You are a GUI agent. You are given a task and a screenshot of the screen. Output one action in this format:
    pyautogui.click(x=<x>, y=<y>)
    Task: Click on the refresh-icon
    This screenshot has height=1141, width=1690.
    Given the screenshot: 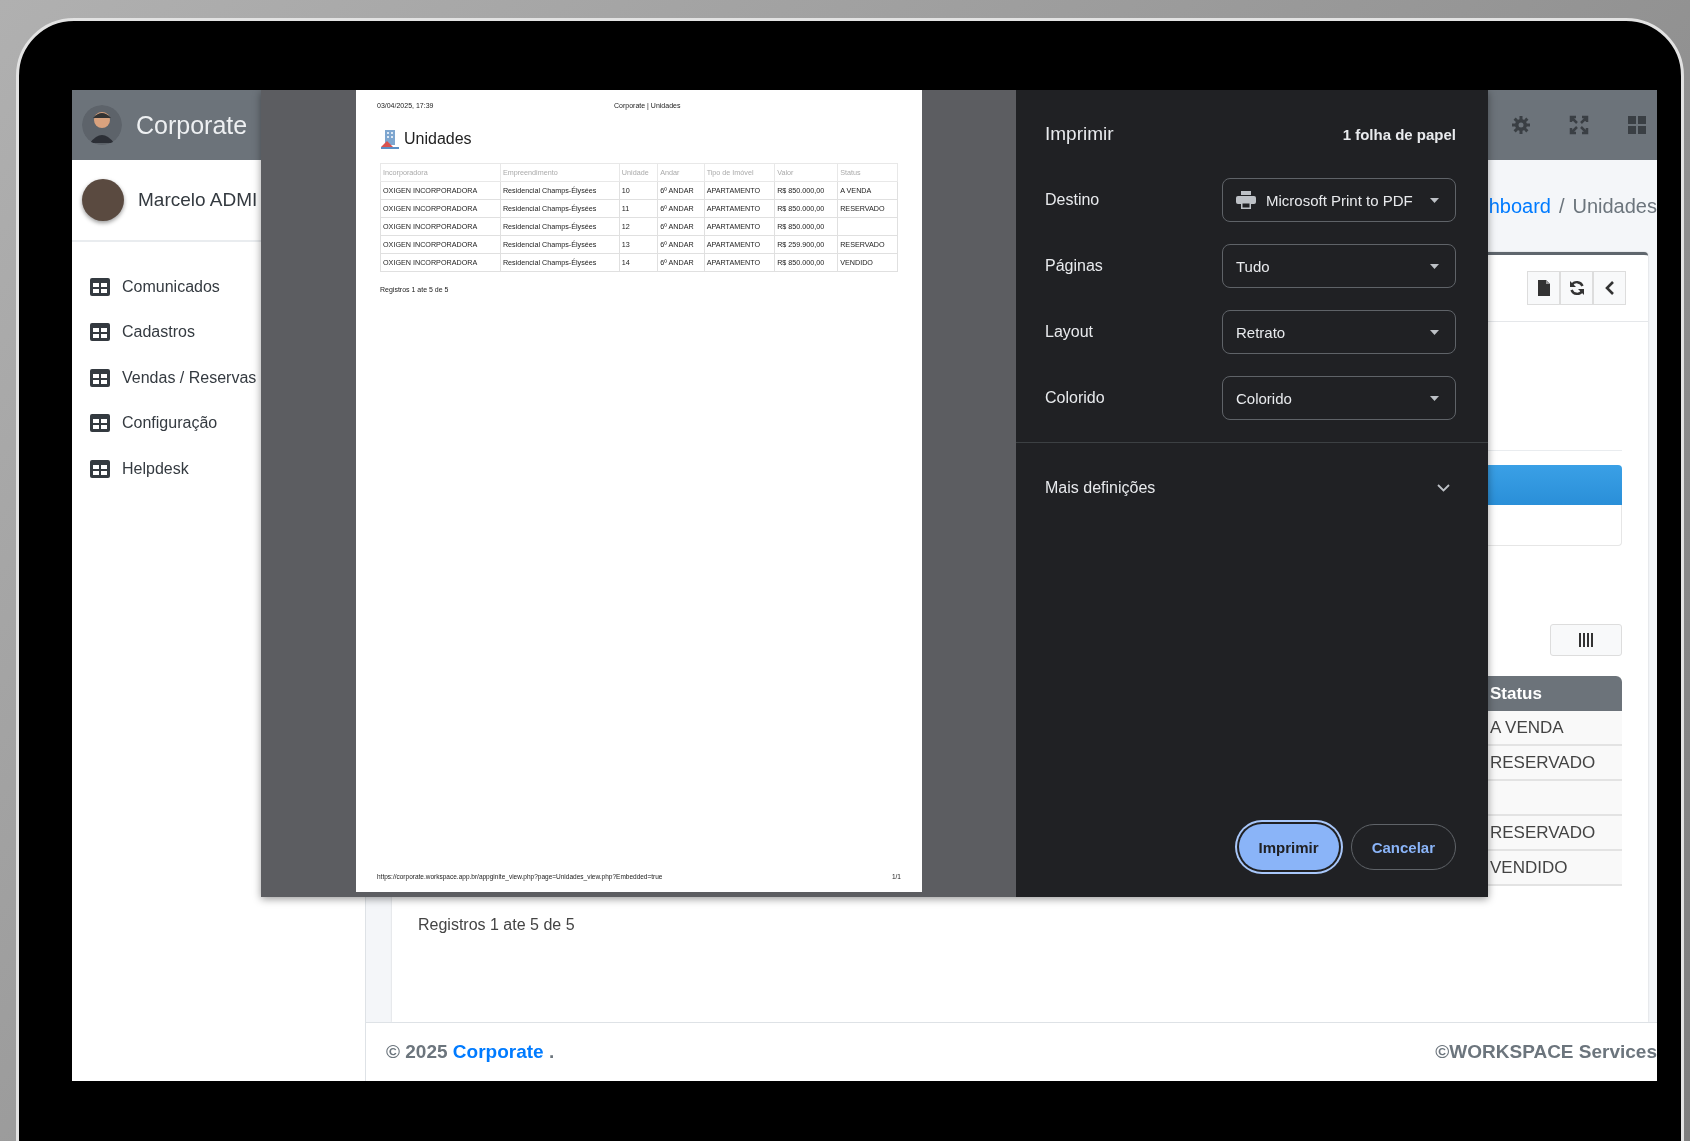 What is the action you would take?
    pyautogui.click(x=1576, y=288)
    